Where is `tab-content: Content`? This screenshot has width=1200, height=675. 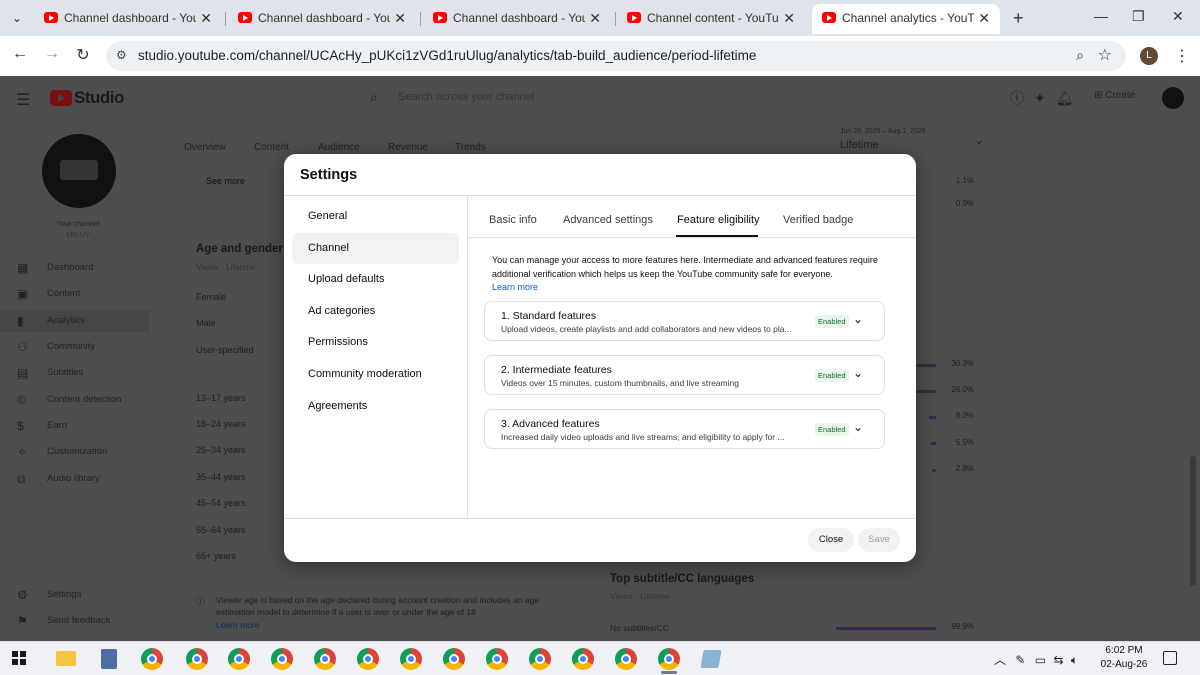
tab-content: Content is located at coordinates (271, 147).